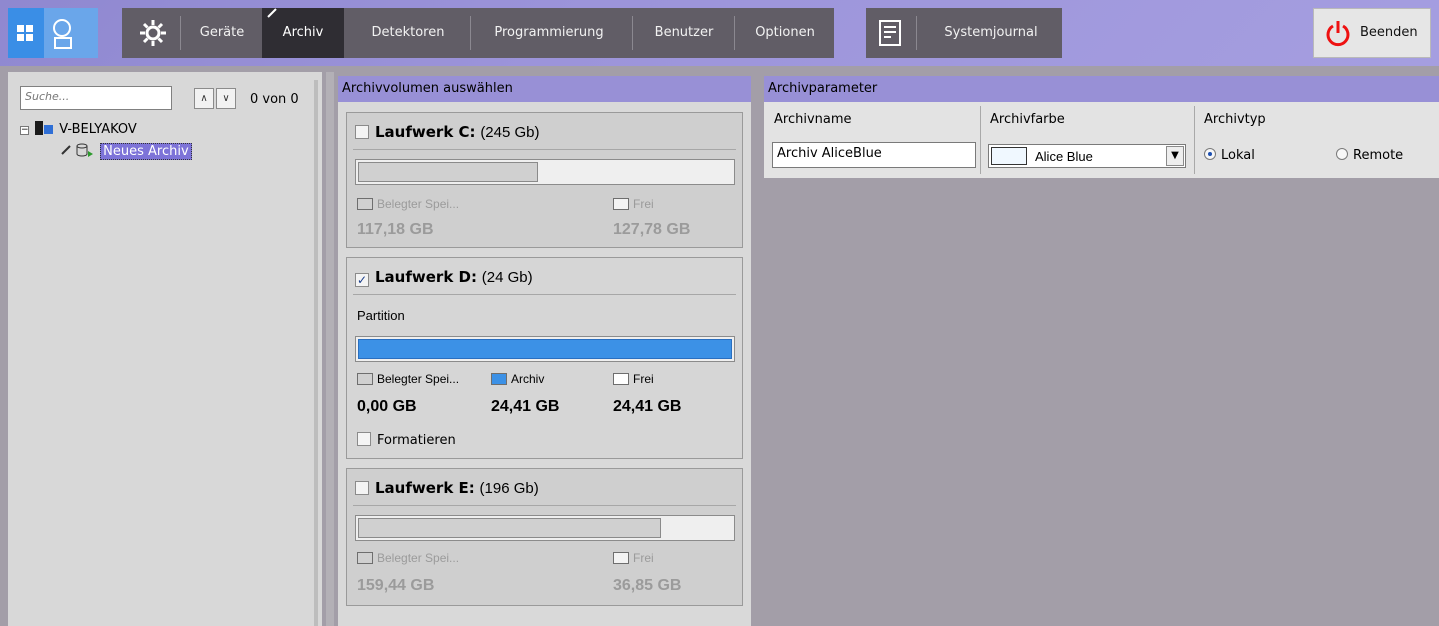  What do you see at coordinates (330, 349) in the screenshot?
I see `panel-splitter` at bounding box center [330, 349].